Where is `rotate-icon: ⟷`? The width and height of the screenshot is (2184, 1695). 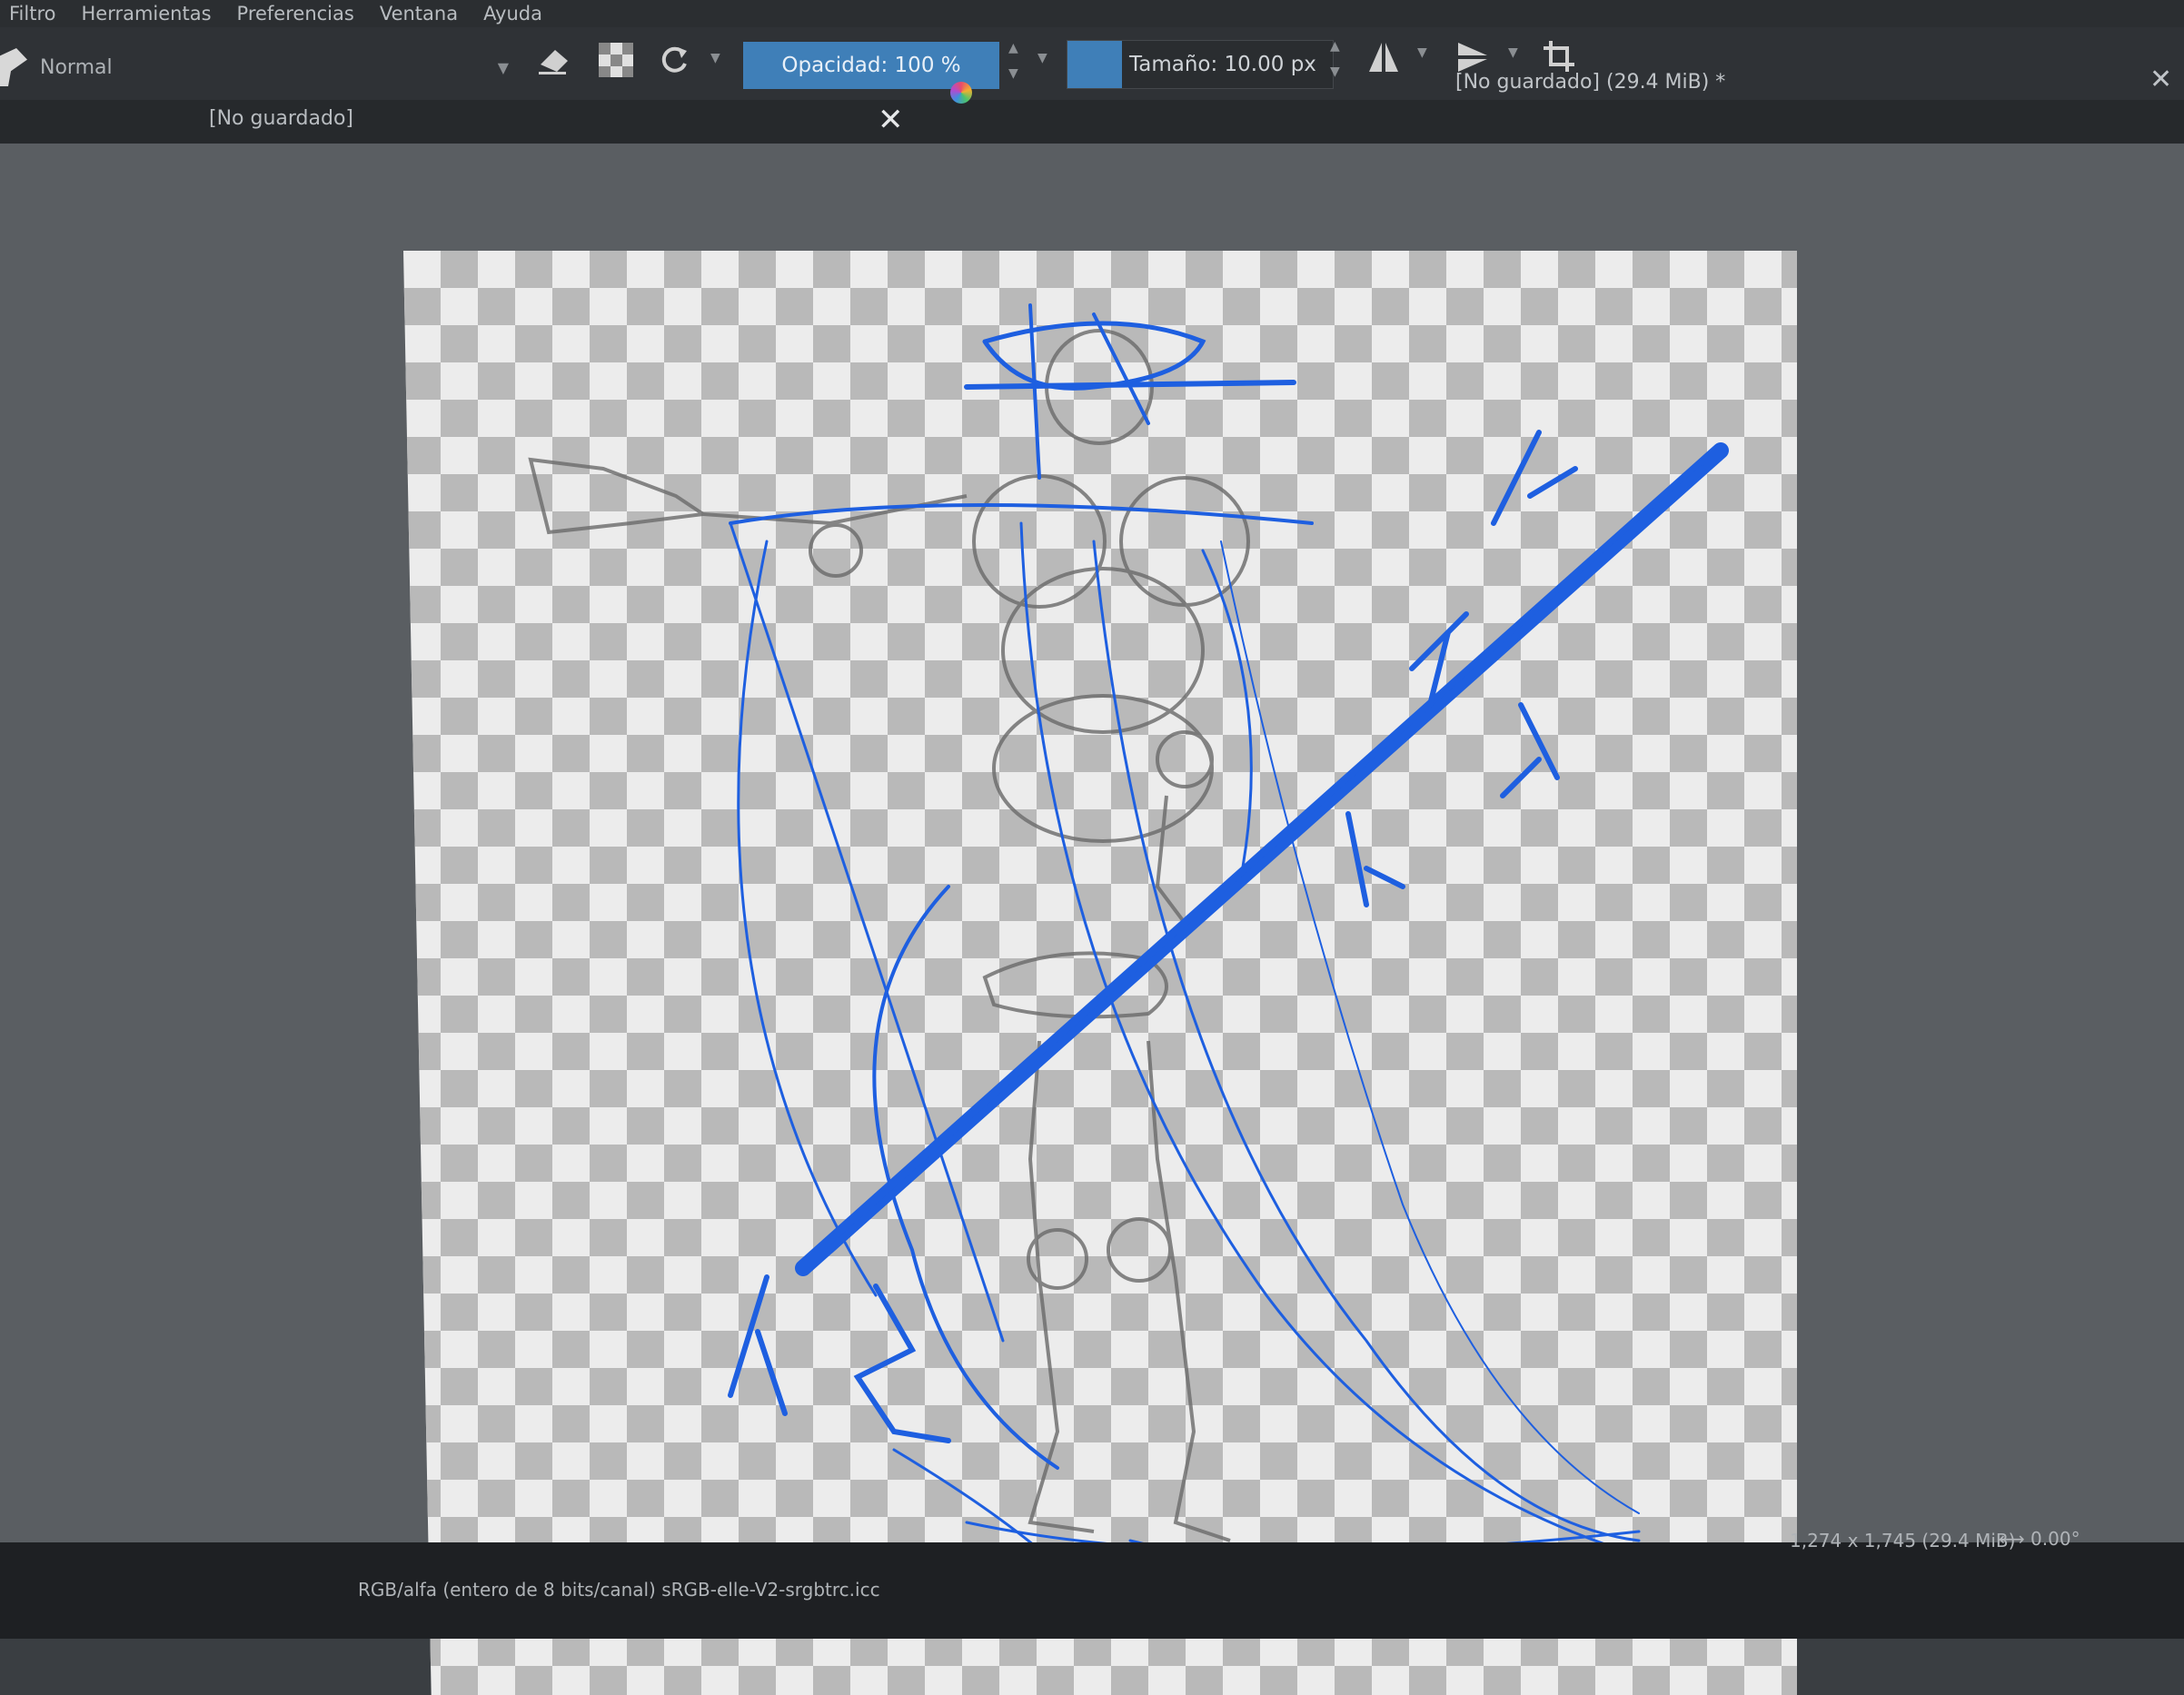 rotate-icon: ⟷ is located at coordinates (2015, 1539).